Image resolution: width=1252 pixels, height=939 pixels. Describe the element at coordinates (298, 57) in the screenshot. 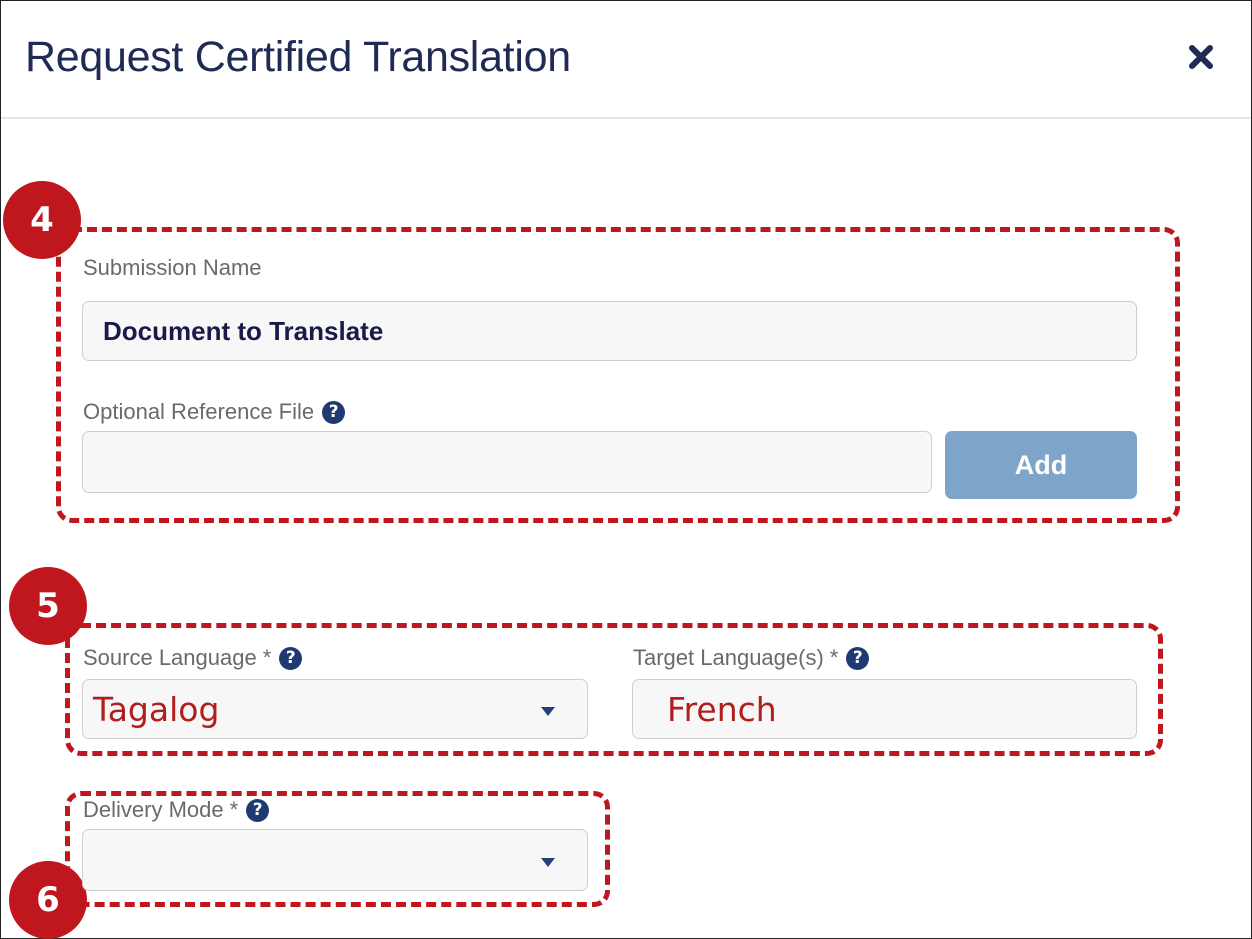

I see `dialog-title: Request Certified Translation` at that location.